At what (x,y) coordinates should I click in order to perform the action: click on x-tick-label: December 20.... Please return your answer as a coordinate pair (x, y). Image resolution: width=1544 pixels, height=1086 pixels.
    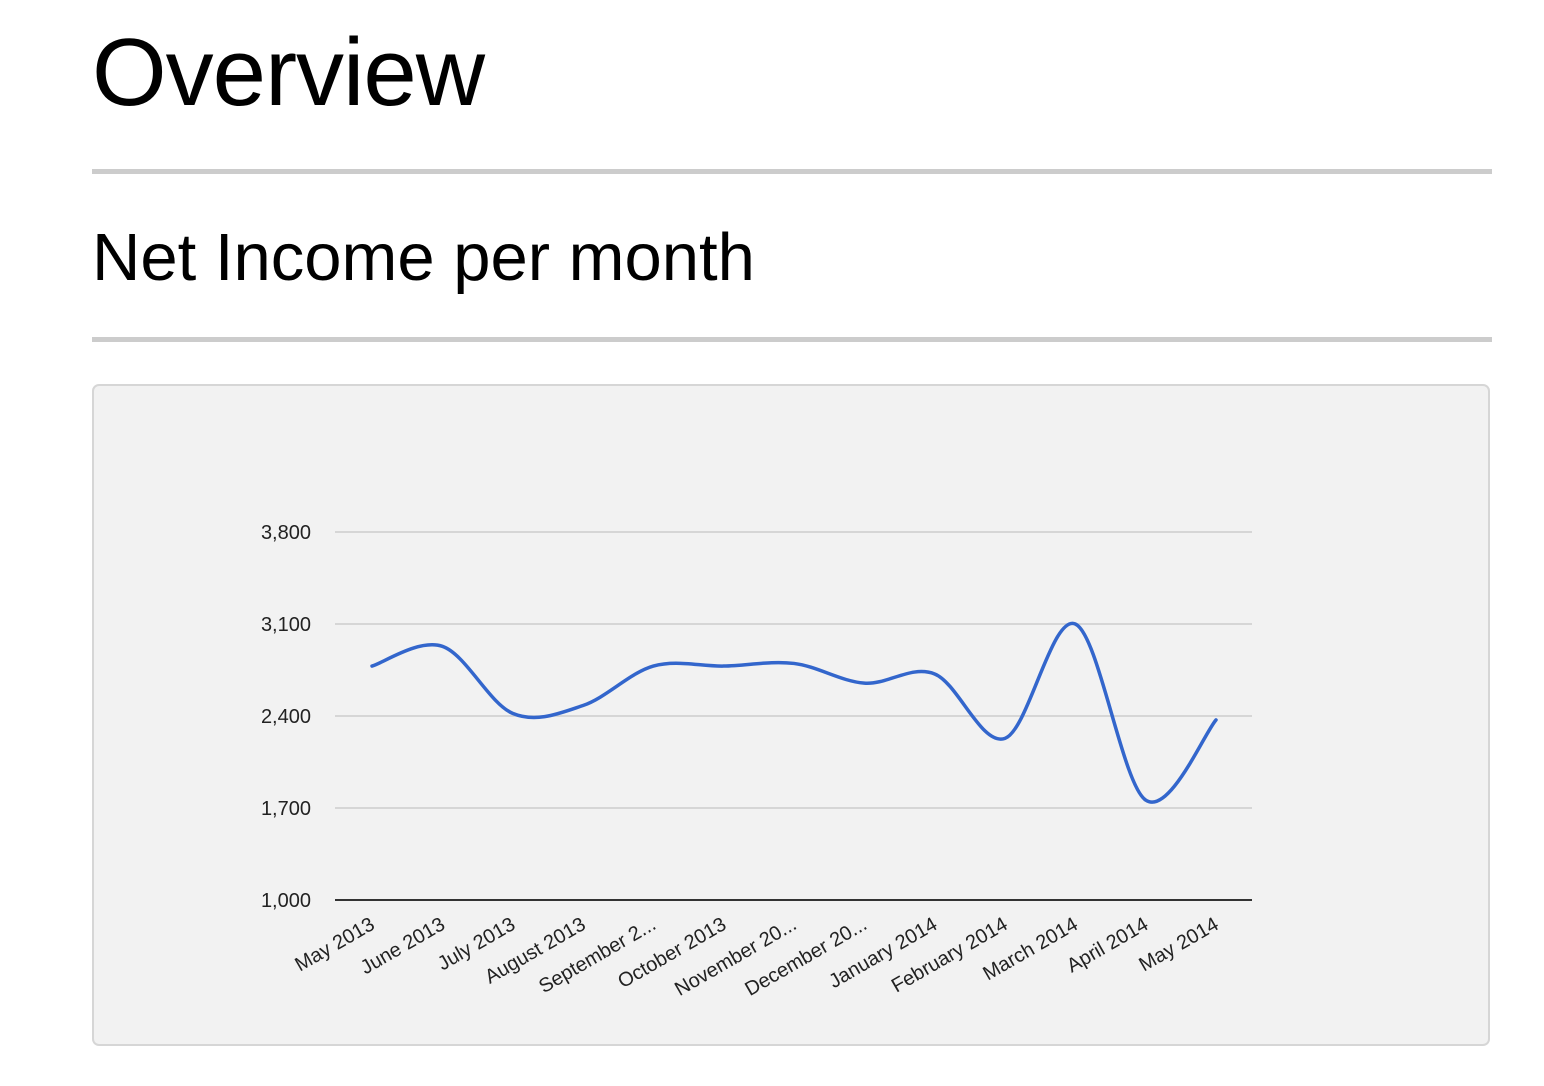
    Looking at the image, I should click on (805, 956).